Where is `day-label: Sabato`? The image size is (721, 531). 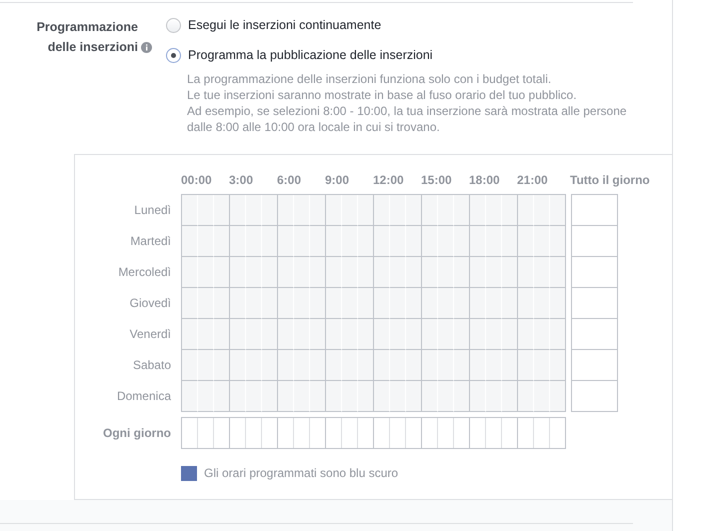
day-label: Sabato is located at coordinates (151, 365).